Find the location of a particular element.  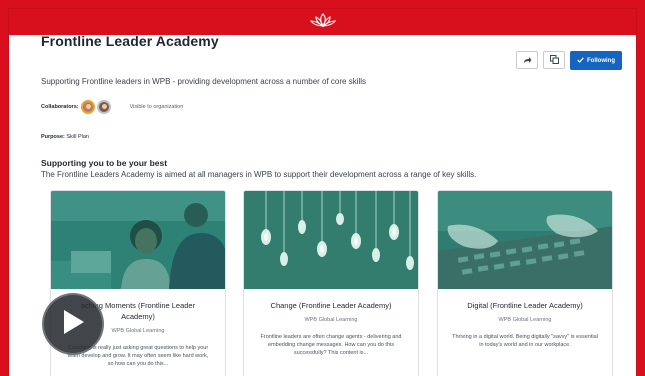

page-title: Frontline Leader Academy is located at coordinates (130, 41).